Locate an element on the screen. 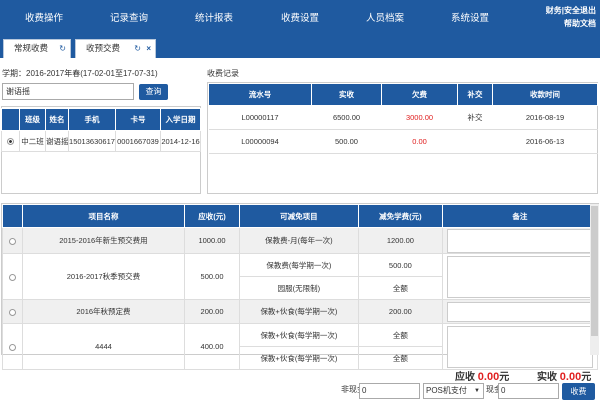 This screenshot has width=600, height=403. due-label: 应收 is located at coordinates (465, 377).